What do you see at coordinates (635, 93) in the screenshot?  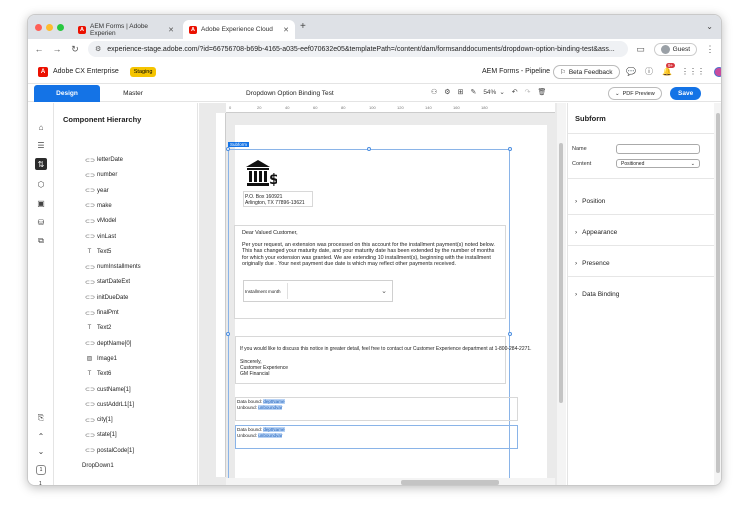 I see `pdf-preview-button: ⌄ PDF Preview` at bounding box center [635, 93].